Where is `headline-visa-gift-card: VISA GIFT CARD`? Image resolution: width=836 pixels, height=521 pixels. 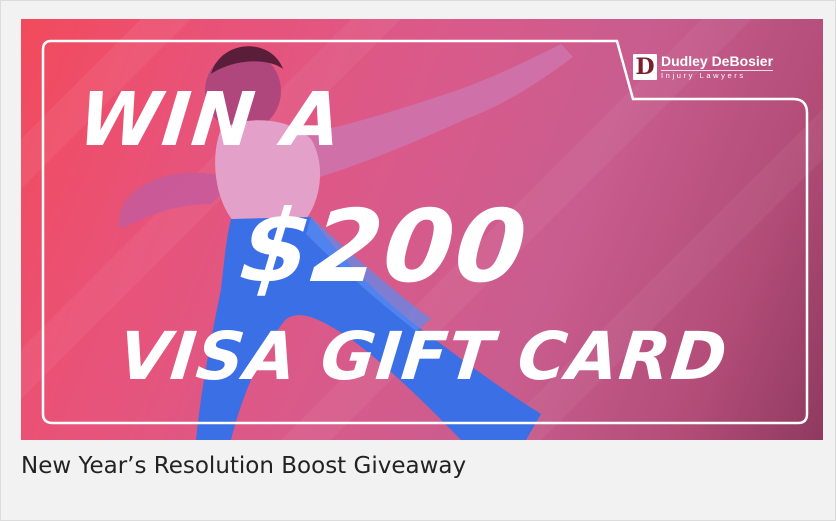
headline-visa-gift-card: VISA GIFT CARD is located at coordinates (423, 356).